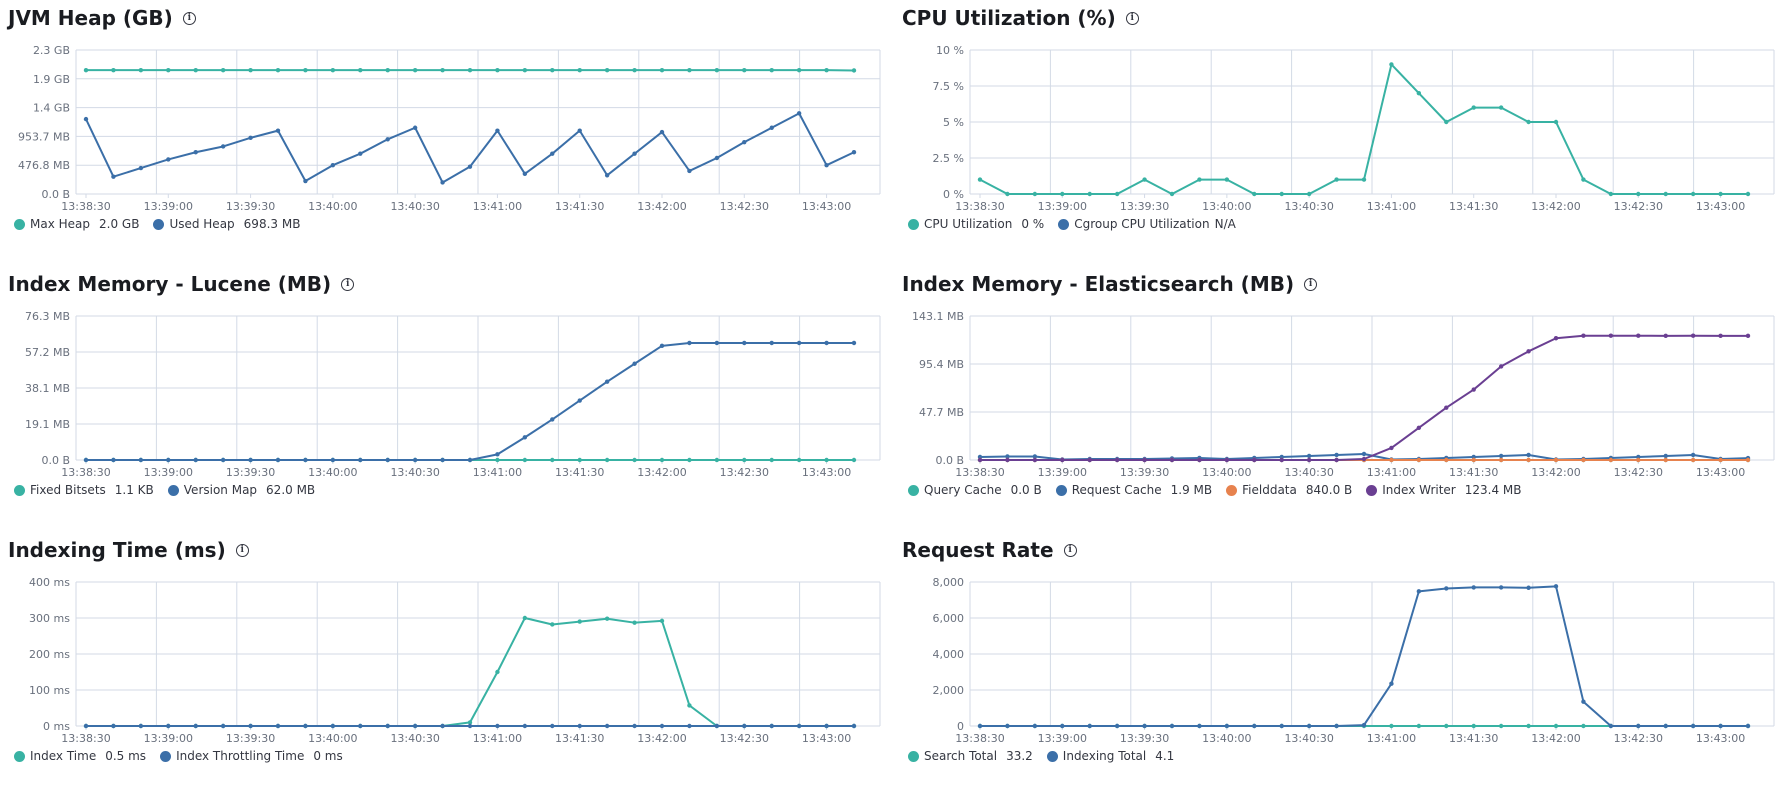  What do you see at coordinates (241, 490) in the screenshot?
I see `legend-item: Version Map62.0 MB` at bounding box center [241, 490].